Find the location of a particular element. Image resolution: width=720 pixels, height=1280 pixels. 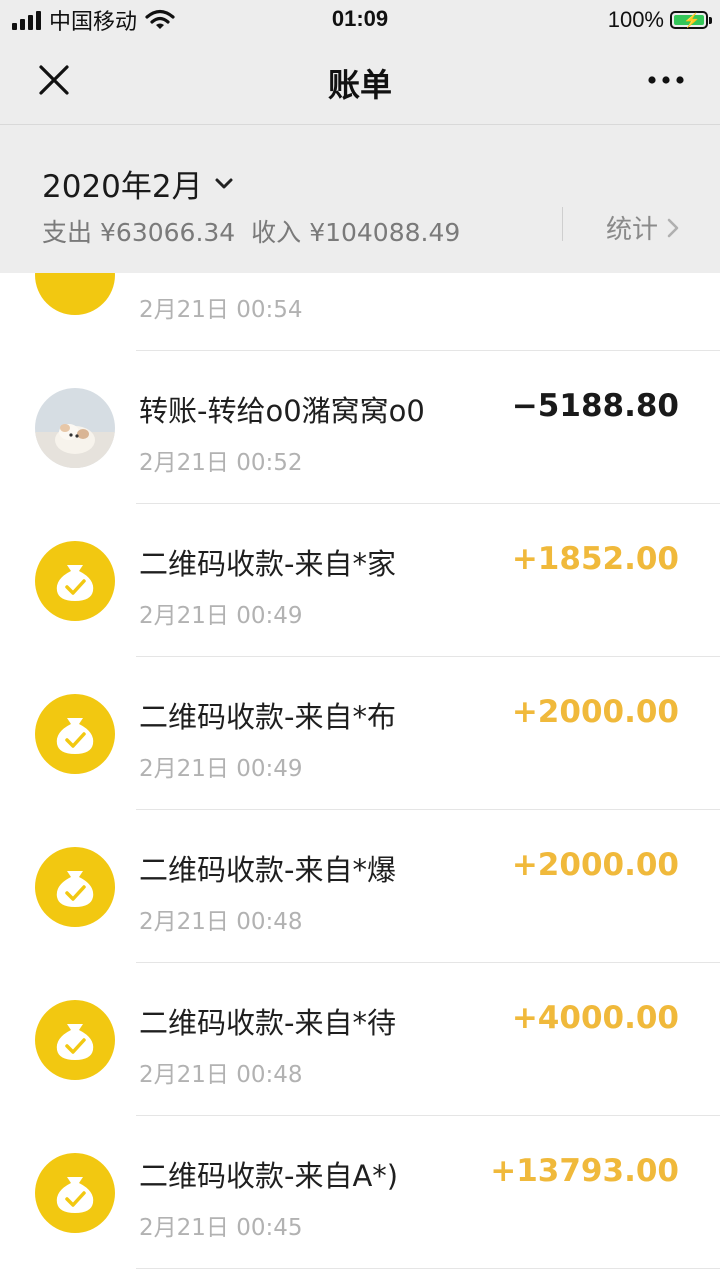

stats-button: 统计 is located at coordinates (643, 227).